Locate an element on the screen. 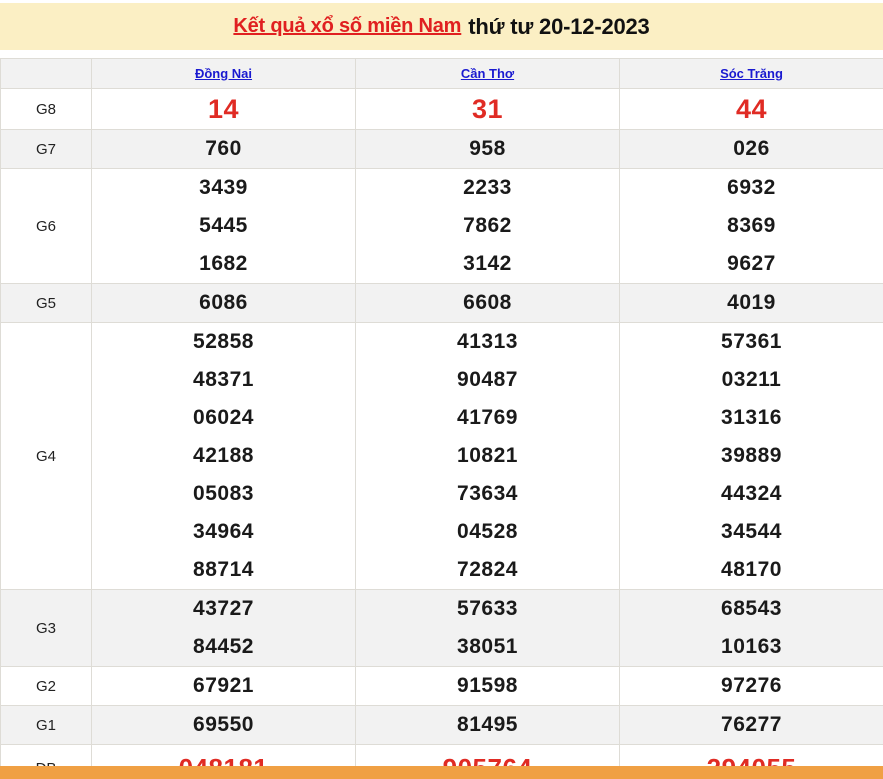 The image size is (883, 779). prize-cell: 3439 5445 1682 is located at coordinates (223, 226).